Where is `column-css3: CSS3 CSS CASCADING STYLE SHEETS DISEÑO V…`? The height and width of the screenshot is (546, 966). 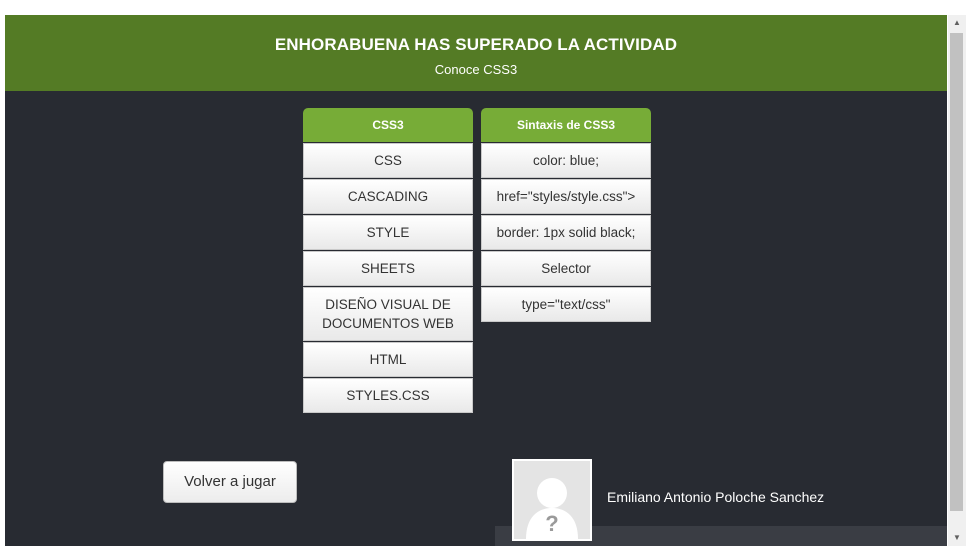
column-css3: CSS3 CSS CASCADING STYLE SHEETS DISEÑO V… is located at coordinates (388, 261).